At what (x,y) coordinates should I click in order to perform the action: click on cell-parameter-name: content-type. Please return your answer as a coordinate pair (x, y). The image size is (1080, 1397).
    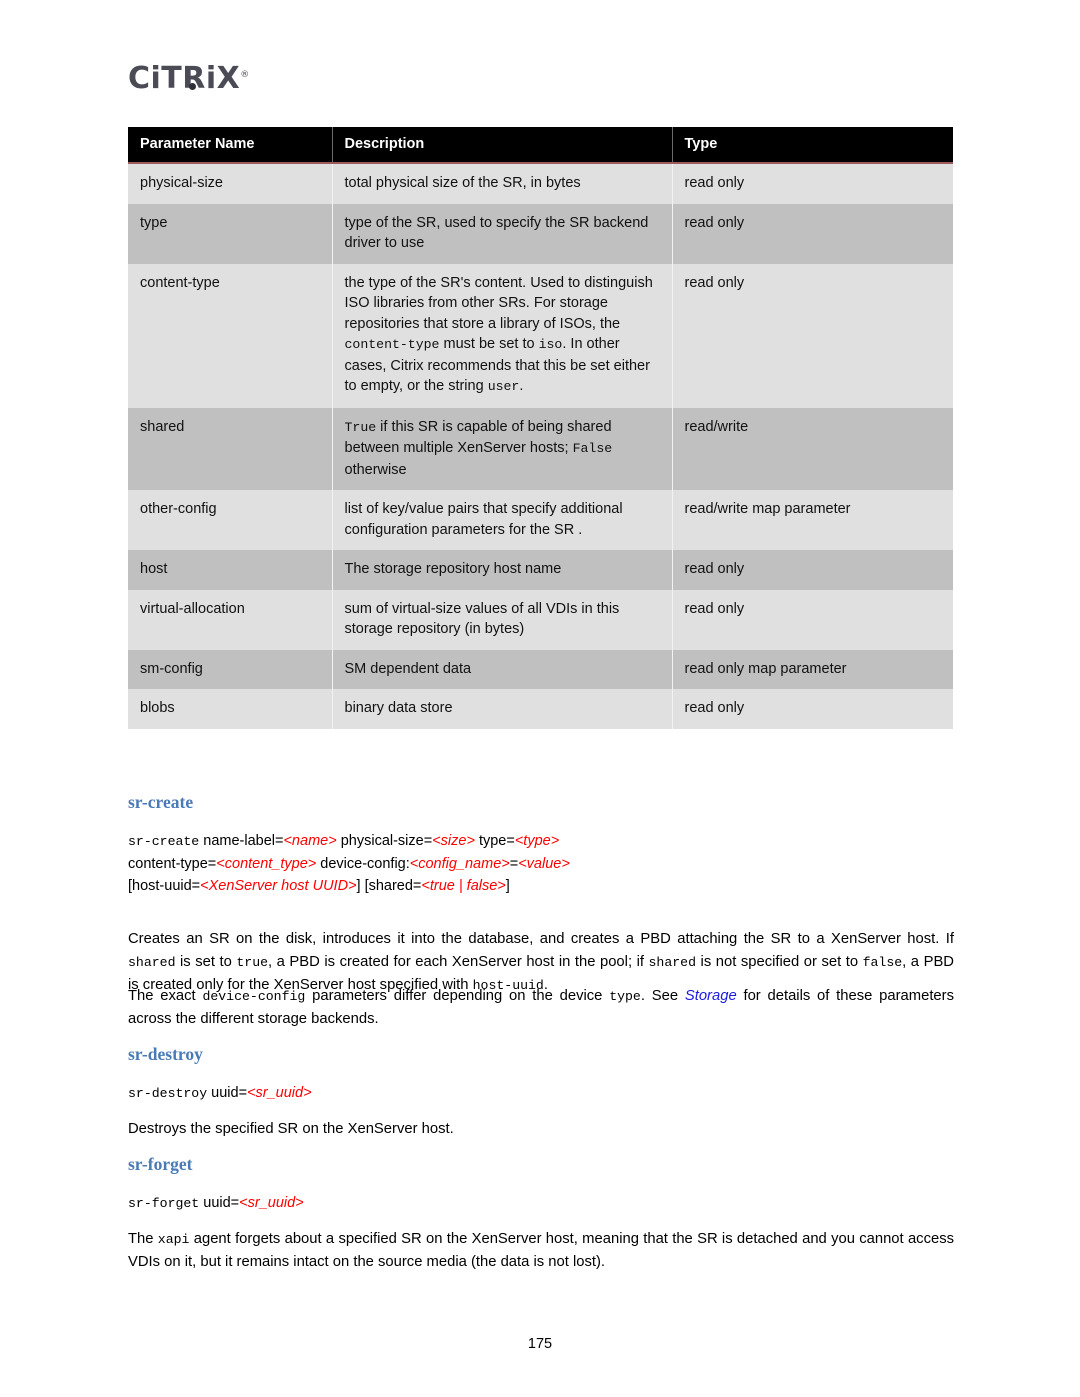
    Looking at the image, I should click on (230, 335).